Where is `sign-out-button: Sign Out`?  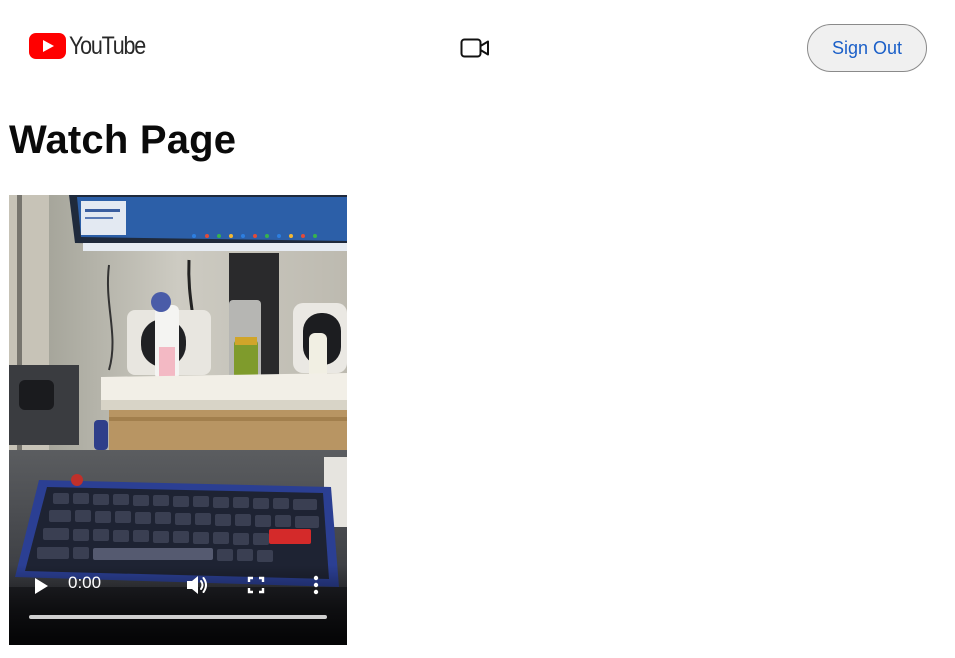
sign-out-button: Sign Out is located at coordinates (867, 48).